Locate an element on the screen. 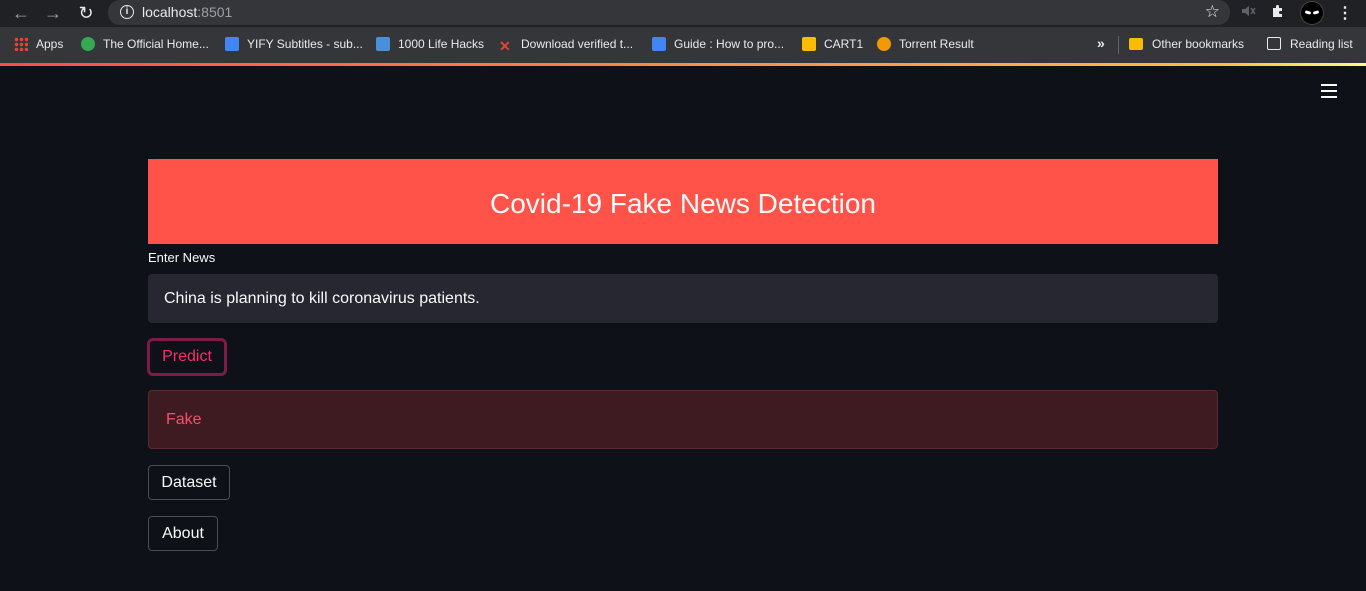 Image resolution: width=1366 pixels, height=591 pixels. extensions-puzzle-icon is located at coordinates (1278, 13).